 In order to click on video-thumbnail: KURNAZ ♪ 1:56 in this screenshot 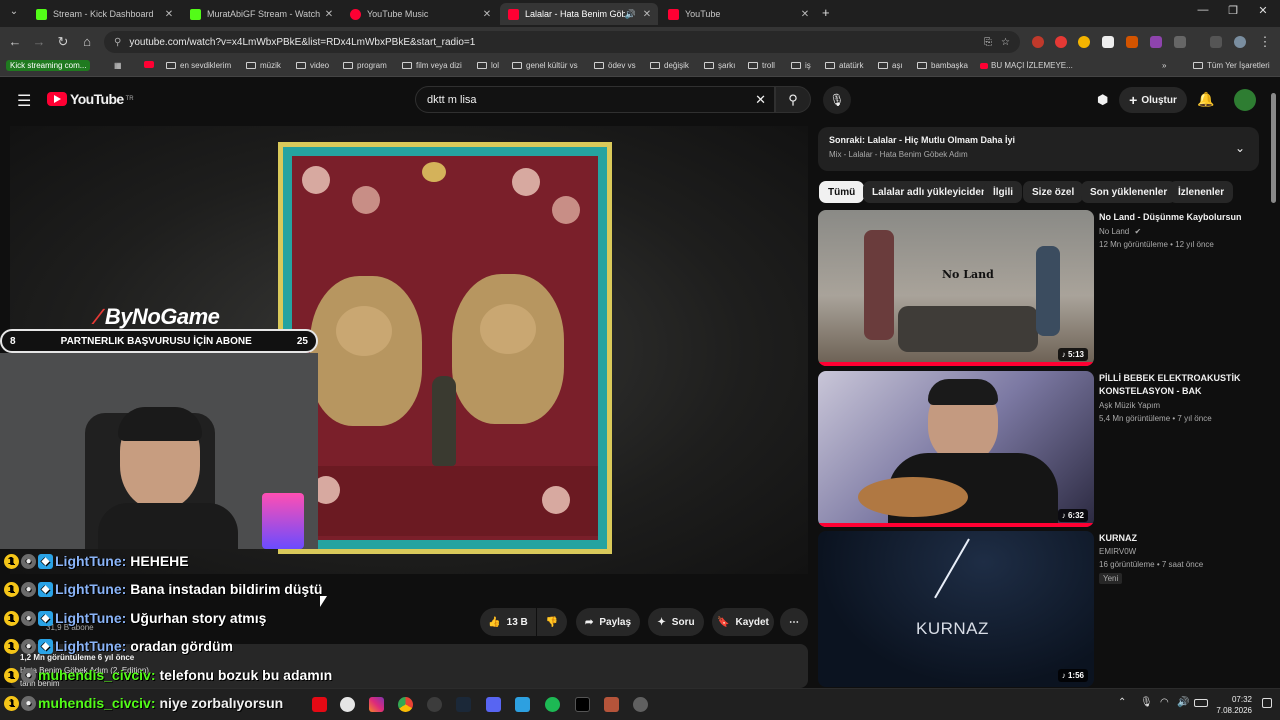, I will do `click(956, 609)`.